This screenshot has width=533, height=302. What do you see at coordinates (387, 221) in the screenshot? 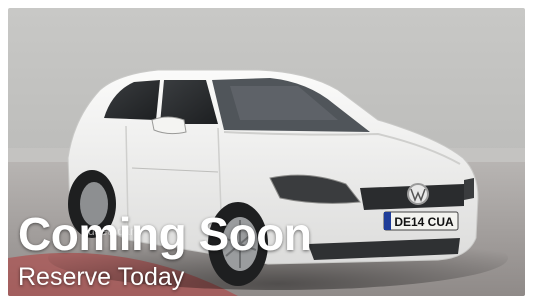
I see `plate-eu-strip` at bounding box center [387, 221].